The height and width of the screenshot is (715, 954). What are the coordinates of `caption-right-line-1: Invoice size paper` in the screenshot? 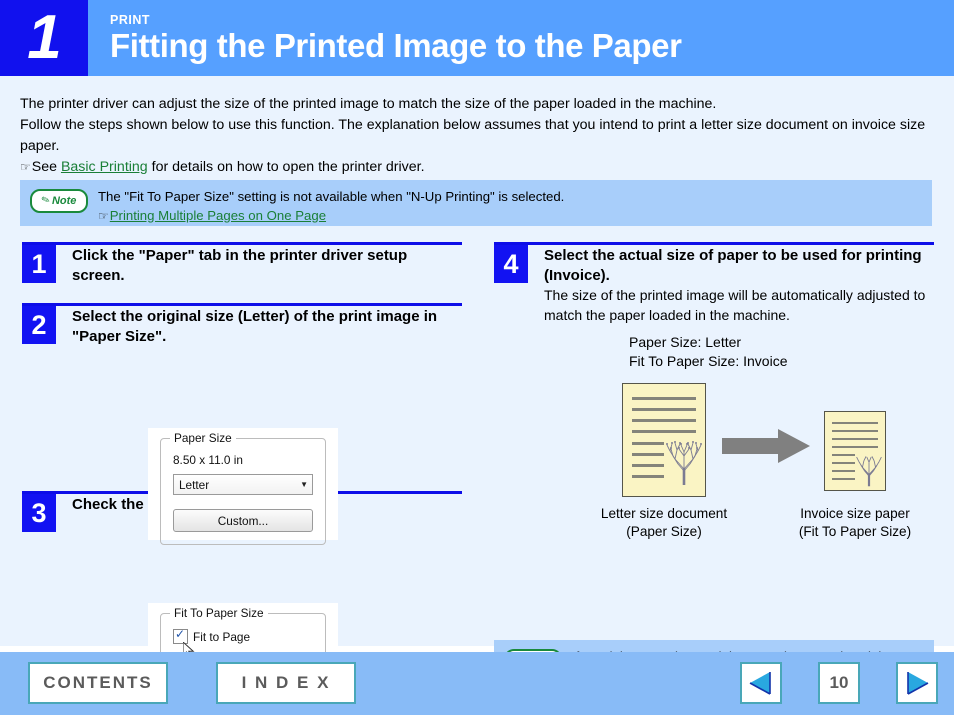 It's located at (855, 513).